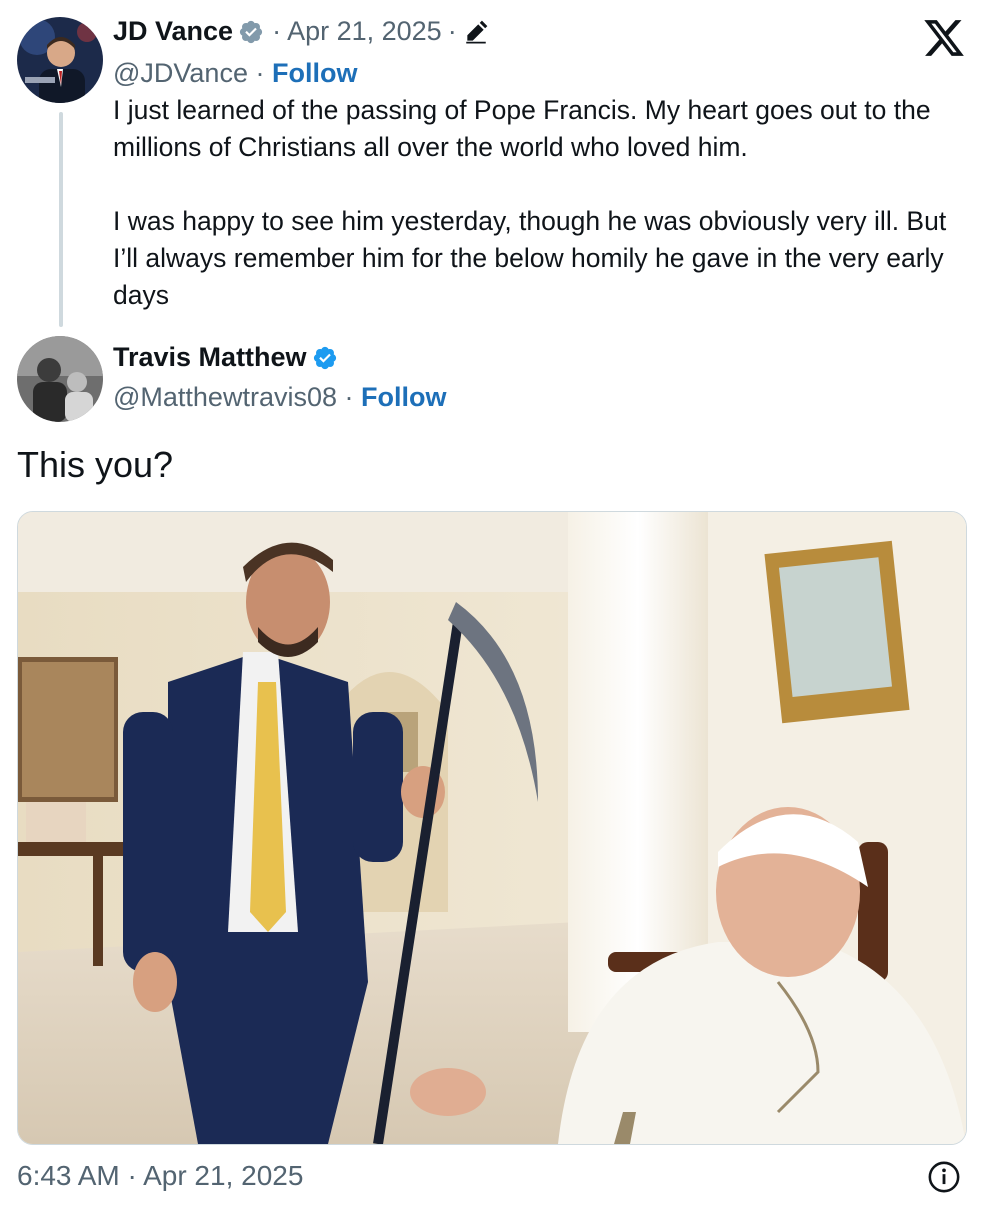 Image resolution: width=984 pixels, height=1210 pixels. Describe the element at coordinates (225, 397) in the screenshot. I see `author-handle: @Matthewtravis08` at that location.